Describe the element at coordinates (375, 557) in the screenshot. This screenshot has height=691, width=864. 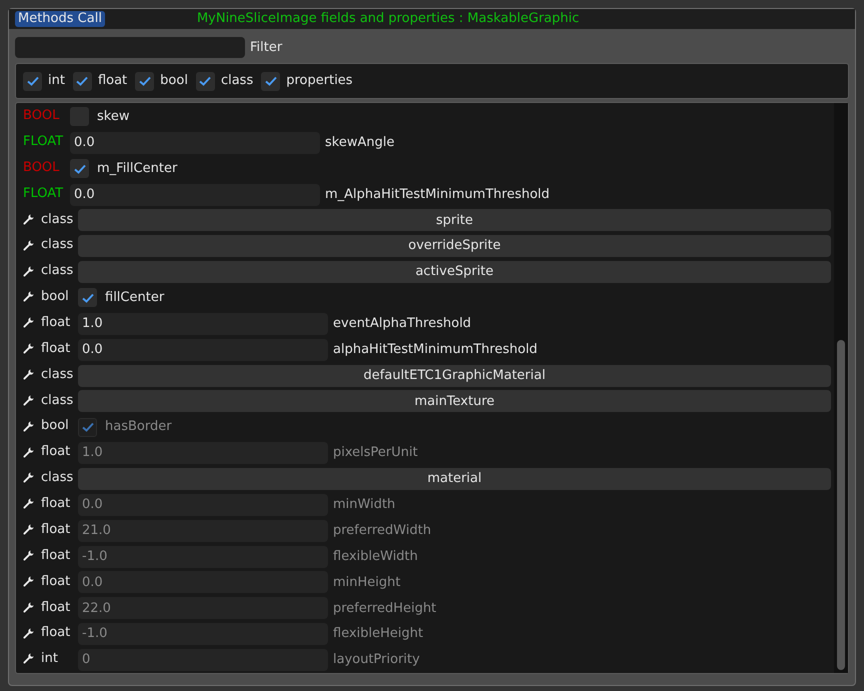
I see `field-name: flexibleWidth` at that location.